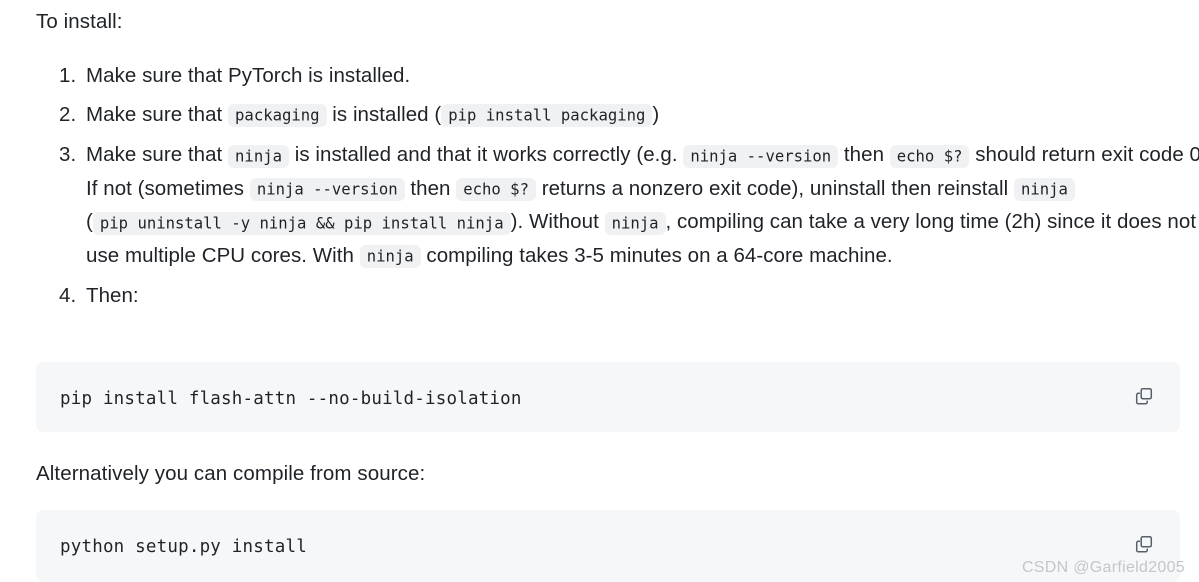  What do you see at coordinates (277, 115) in the screenshot?
I see `inline-code: packaging` at bounding box center [277, 115].